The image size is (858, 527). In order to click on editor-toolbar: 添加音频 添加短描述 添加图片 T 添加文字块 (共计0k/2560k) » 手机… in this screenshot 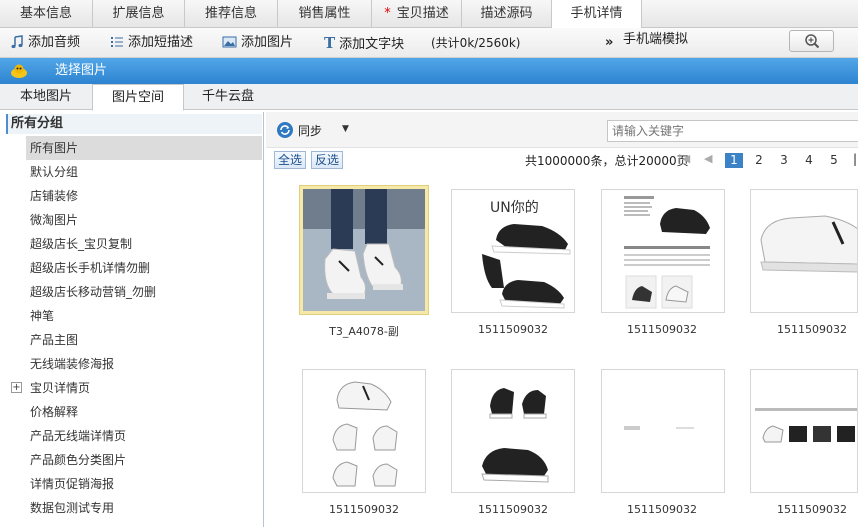, I will do `click(429, 43)`.